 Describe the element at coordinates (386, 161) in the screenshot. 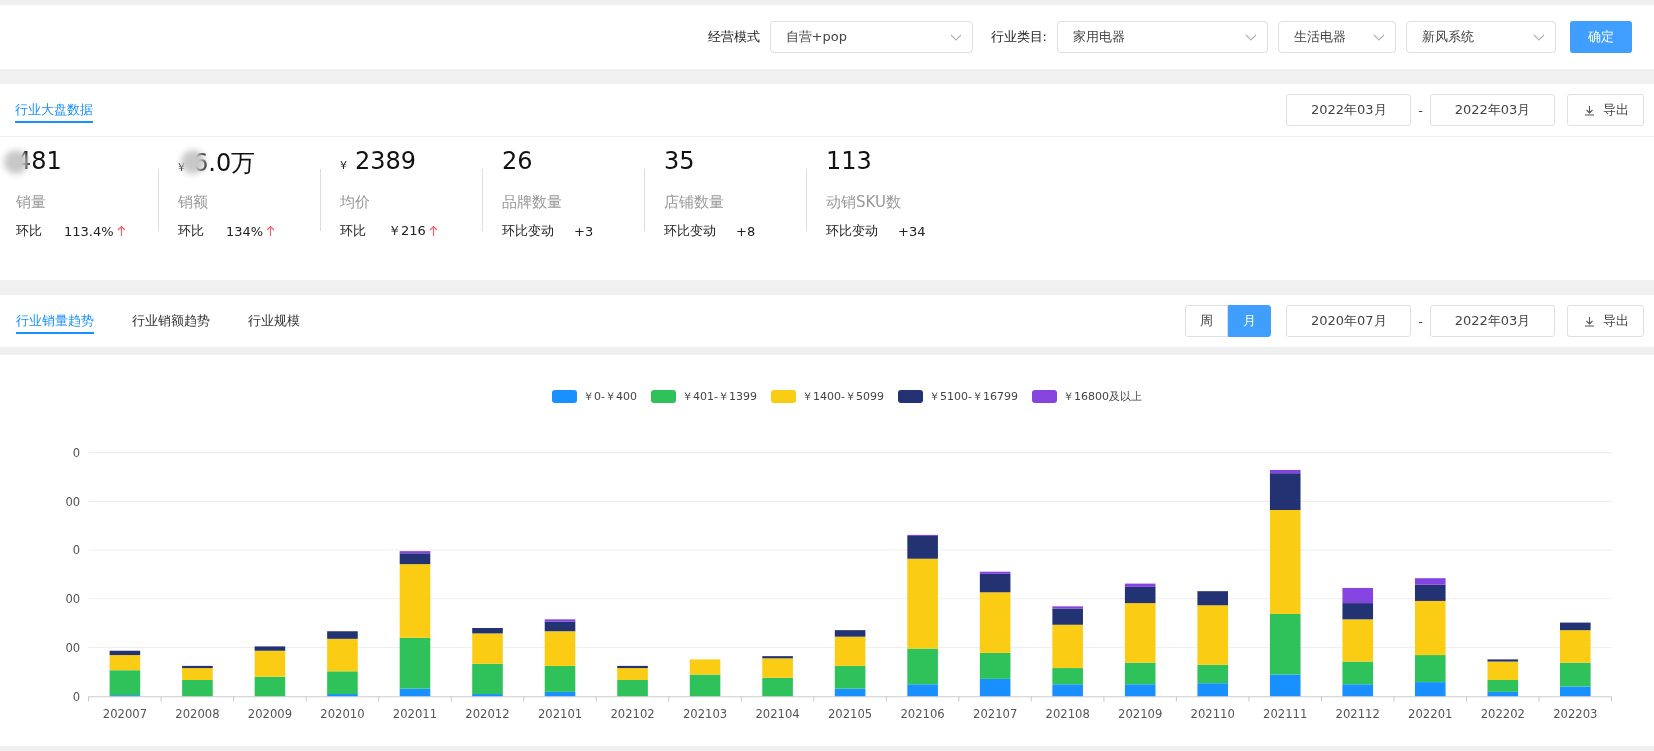

I see `stat-value: 2389` at that location.